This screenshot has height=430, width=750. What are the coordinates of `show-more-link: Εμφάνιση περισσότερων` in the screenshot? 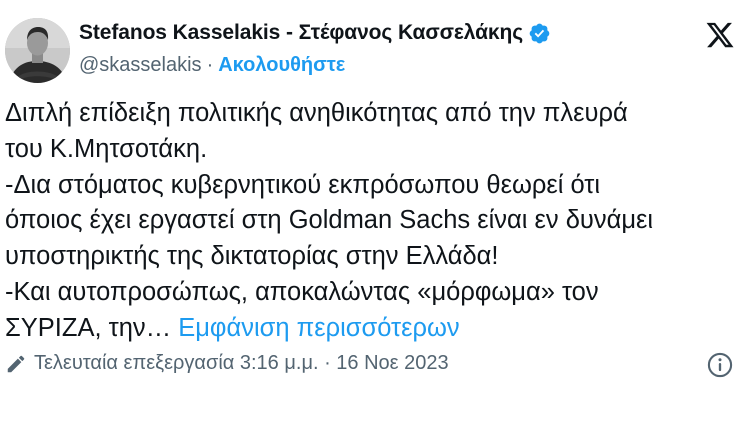 It's located at (318, 328).